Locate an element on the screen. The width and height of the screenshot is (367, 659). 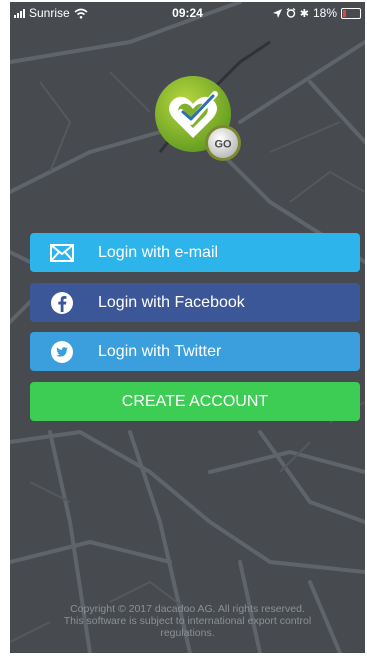
battery-percent: 18% is located at coordinates (324, 13).